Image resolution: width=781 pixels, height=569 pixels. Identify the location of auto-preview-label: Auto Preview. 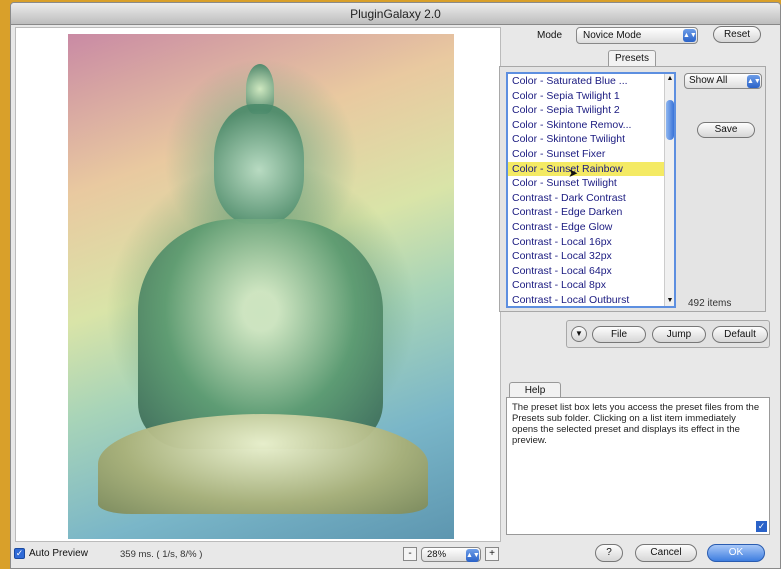
(58, 553).